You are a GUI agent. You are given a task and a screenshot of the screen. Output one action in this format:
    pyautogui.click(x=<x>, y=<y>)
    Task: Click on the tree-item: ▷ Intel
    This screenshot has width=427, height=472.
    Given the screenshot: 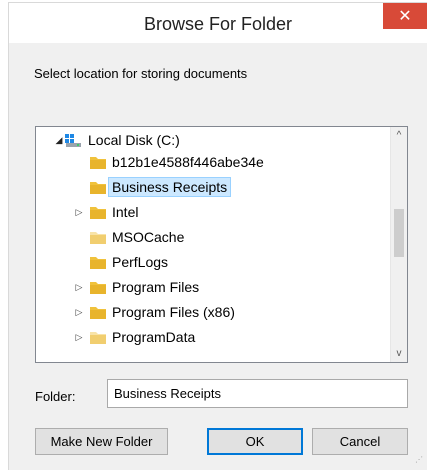 What is the action you would take?
    pyautogui.click(x=106, y=212)
    